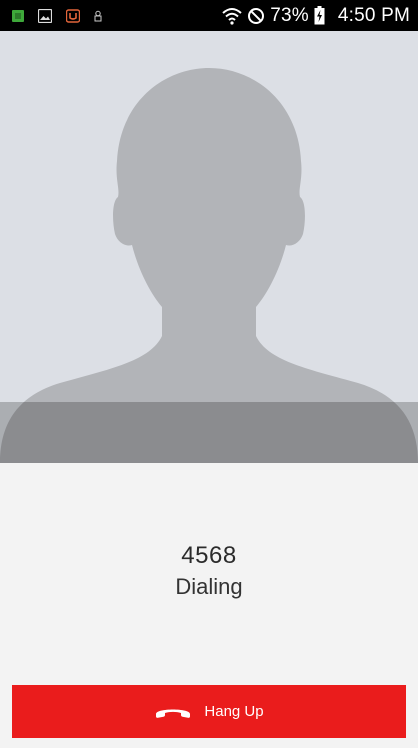 The width and height of the screenshot is (418, 748). I want to click on launcher-notification-icon, so click(73, 15).